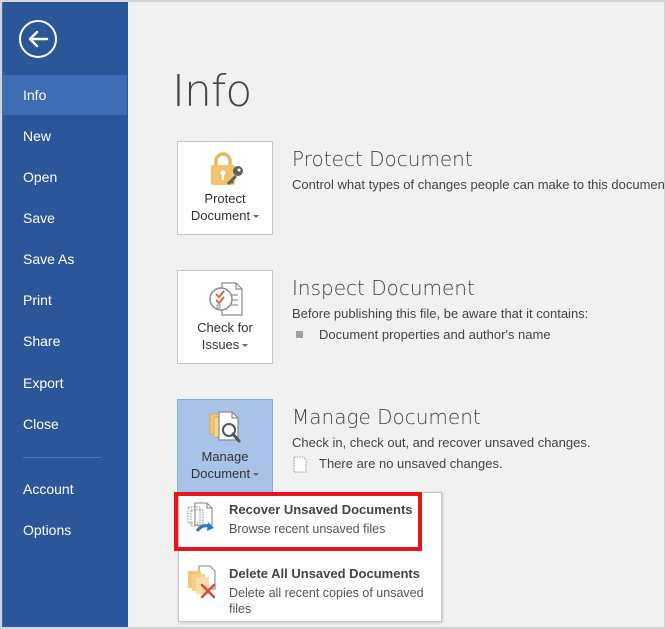 This screenshot has width=666, height=629. Describe the element at coordinates (225, 317) in the screenshot. I see `check-for-issues-button: Check for Issues` at that location.